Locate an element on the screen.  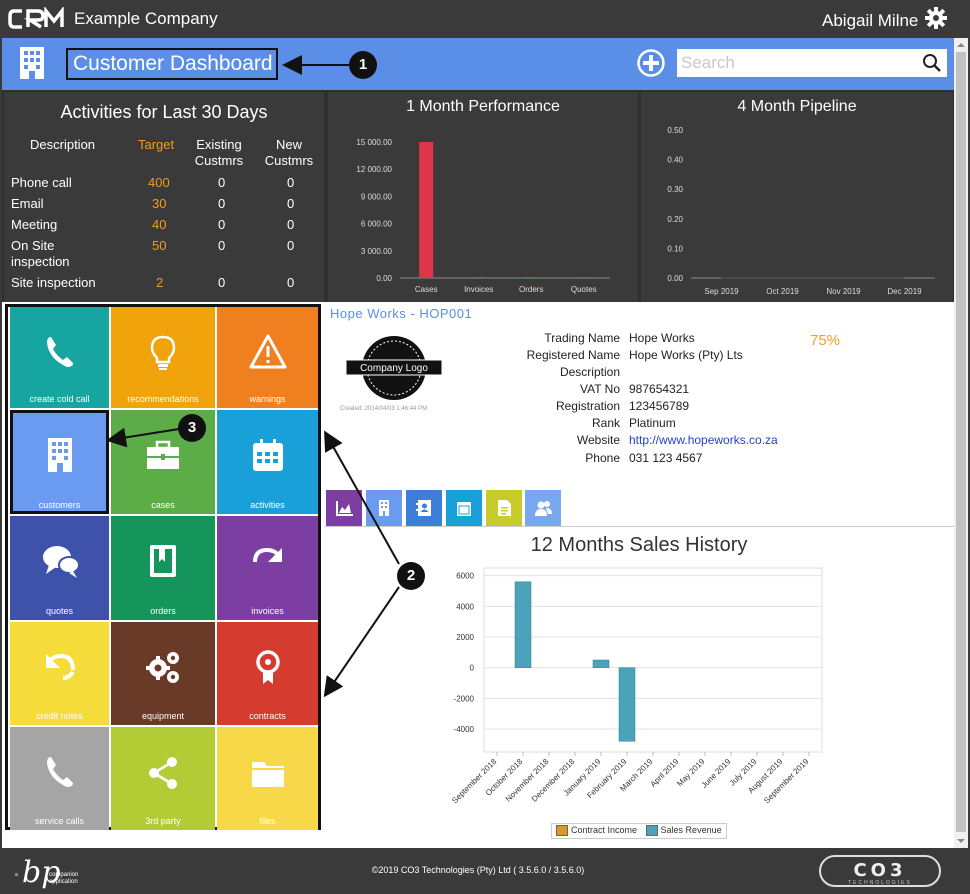
tile-equipment: equipment is located at coordinates (163, 673).